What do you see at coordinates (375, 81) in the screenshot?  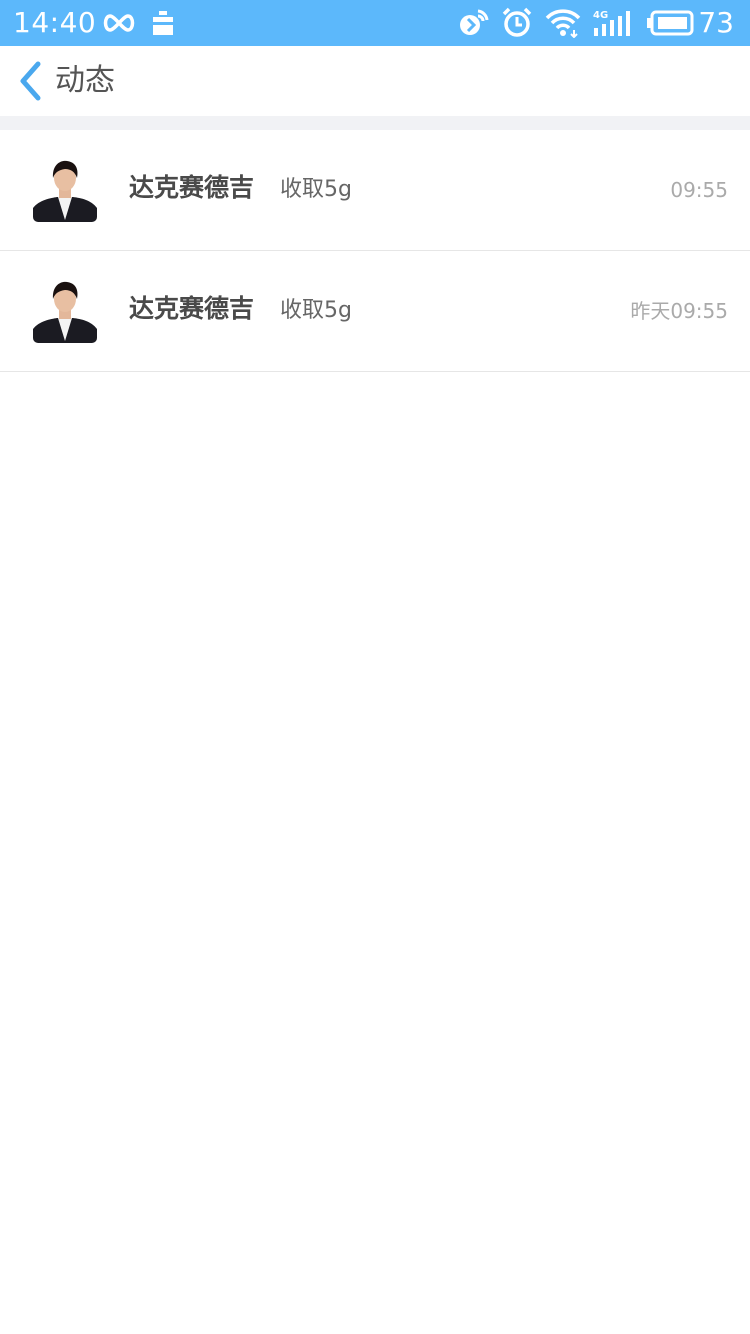 I see `nav-bar: 动态` at bounding box center [375, 81].